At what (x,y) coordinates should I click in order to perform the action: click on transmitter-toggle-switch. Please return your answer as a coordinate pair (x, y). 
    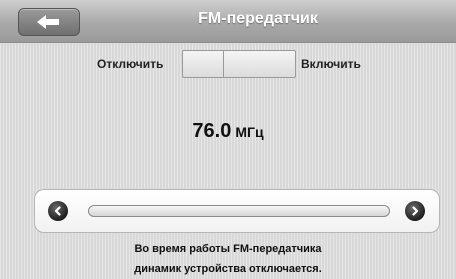
    Looking at the image, I should click on (239, 64).